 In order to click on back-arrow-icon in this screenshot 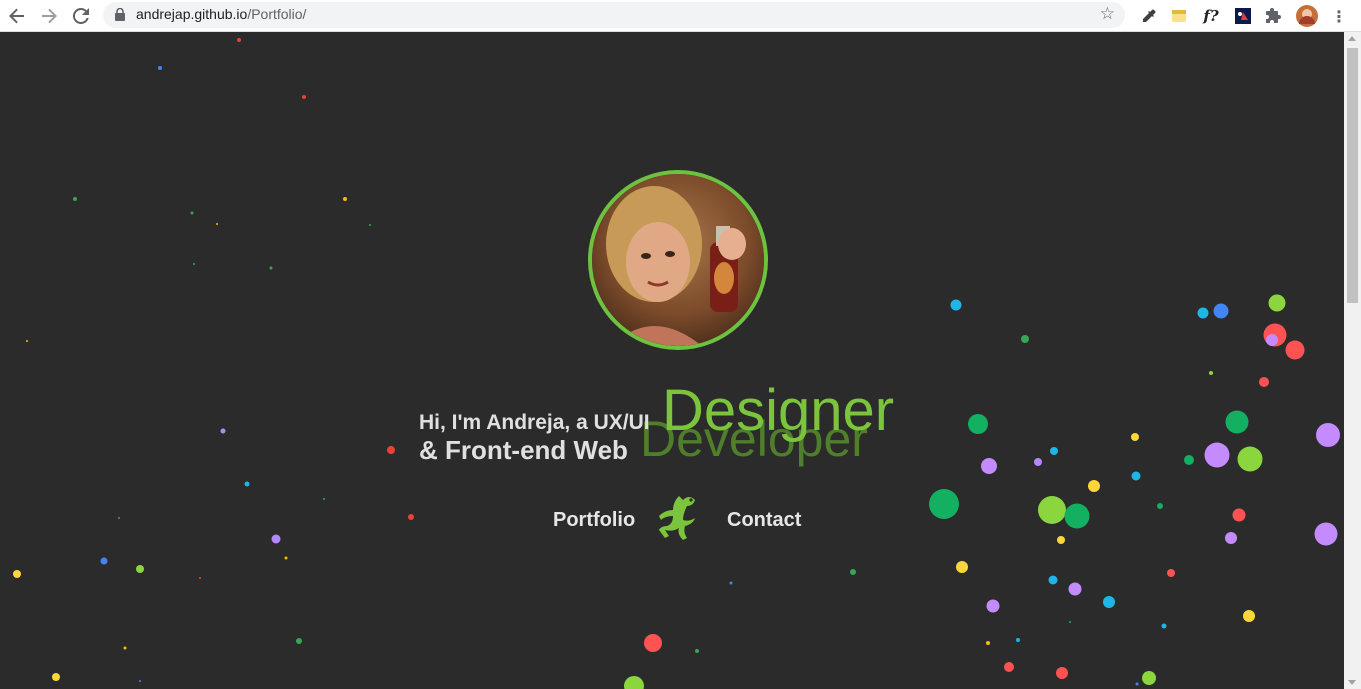, I will do `click(17, 16)`.